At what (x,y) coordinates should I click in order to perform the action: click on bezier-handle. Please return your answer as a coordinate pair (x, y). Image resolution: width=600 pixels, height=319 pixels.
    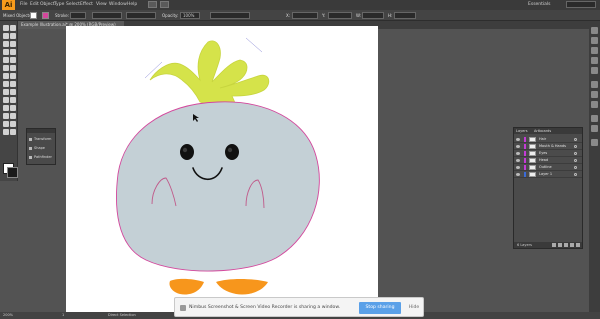
    Looking at the image, I should click on (254, 45).